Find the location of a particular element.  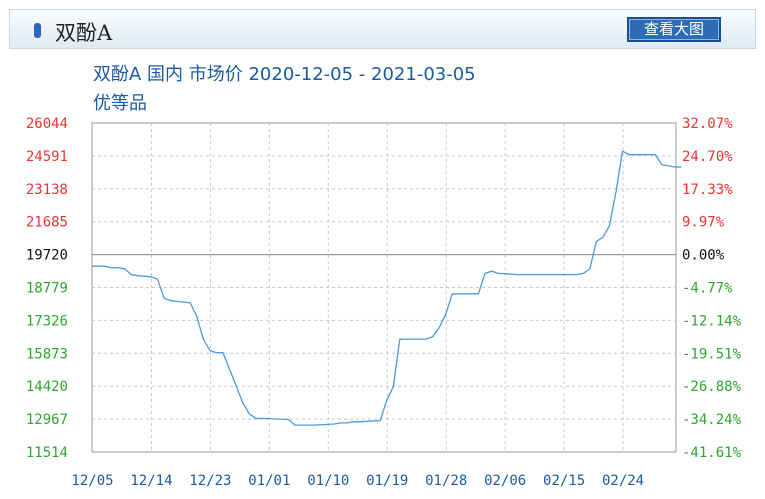

x-tick-label: 02/24 is located at coordinates (623, 481).